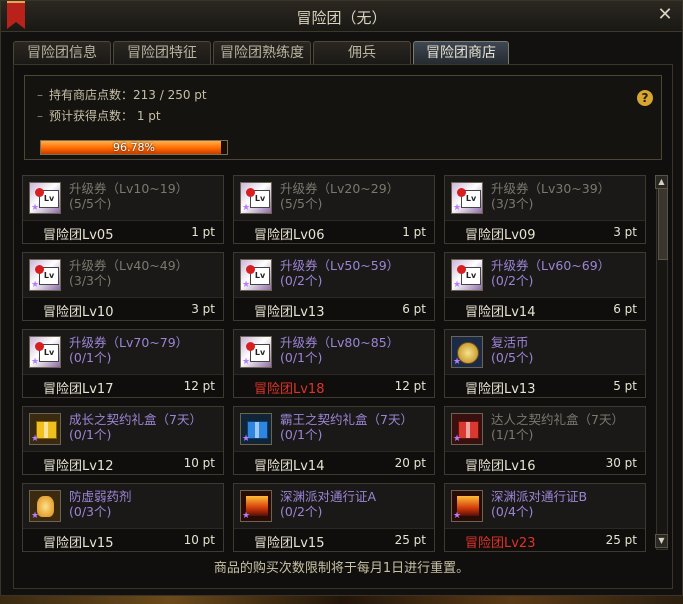 This screenshot has height=604, width=683. What do you see at coordinates (467, 506) in the screenshot?
I see `pass-icon: ★` at bounding box center [467, 506].